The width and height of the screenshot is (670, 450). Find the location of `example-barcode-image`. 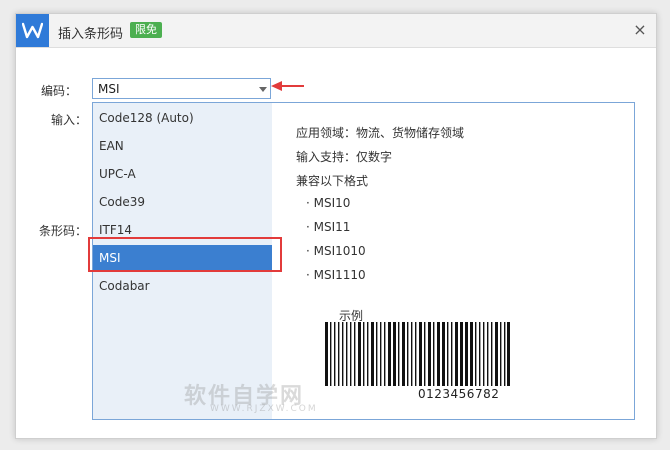

example-barcode-image is located at coordinates (417, 354).